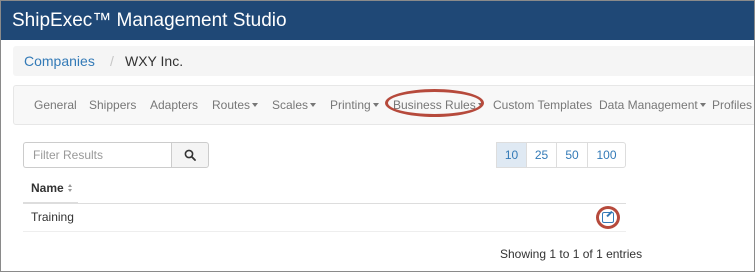  I want to click on edit-button-highlight-annotation, so click(608, 217).